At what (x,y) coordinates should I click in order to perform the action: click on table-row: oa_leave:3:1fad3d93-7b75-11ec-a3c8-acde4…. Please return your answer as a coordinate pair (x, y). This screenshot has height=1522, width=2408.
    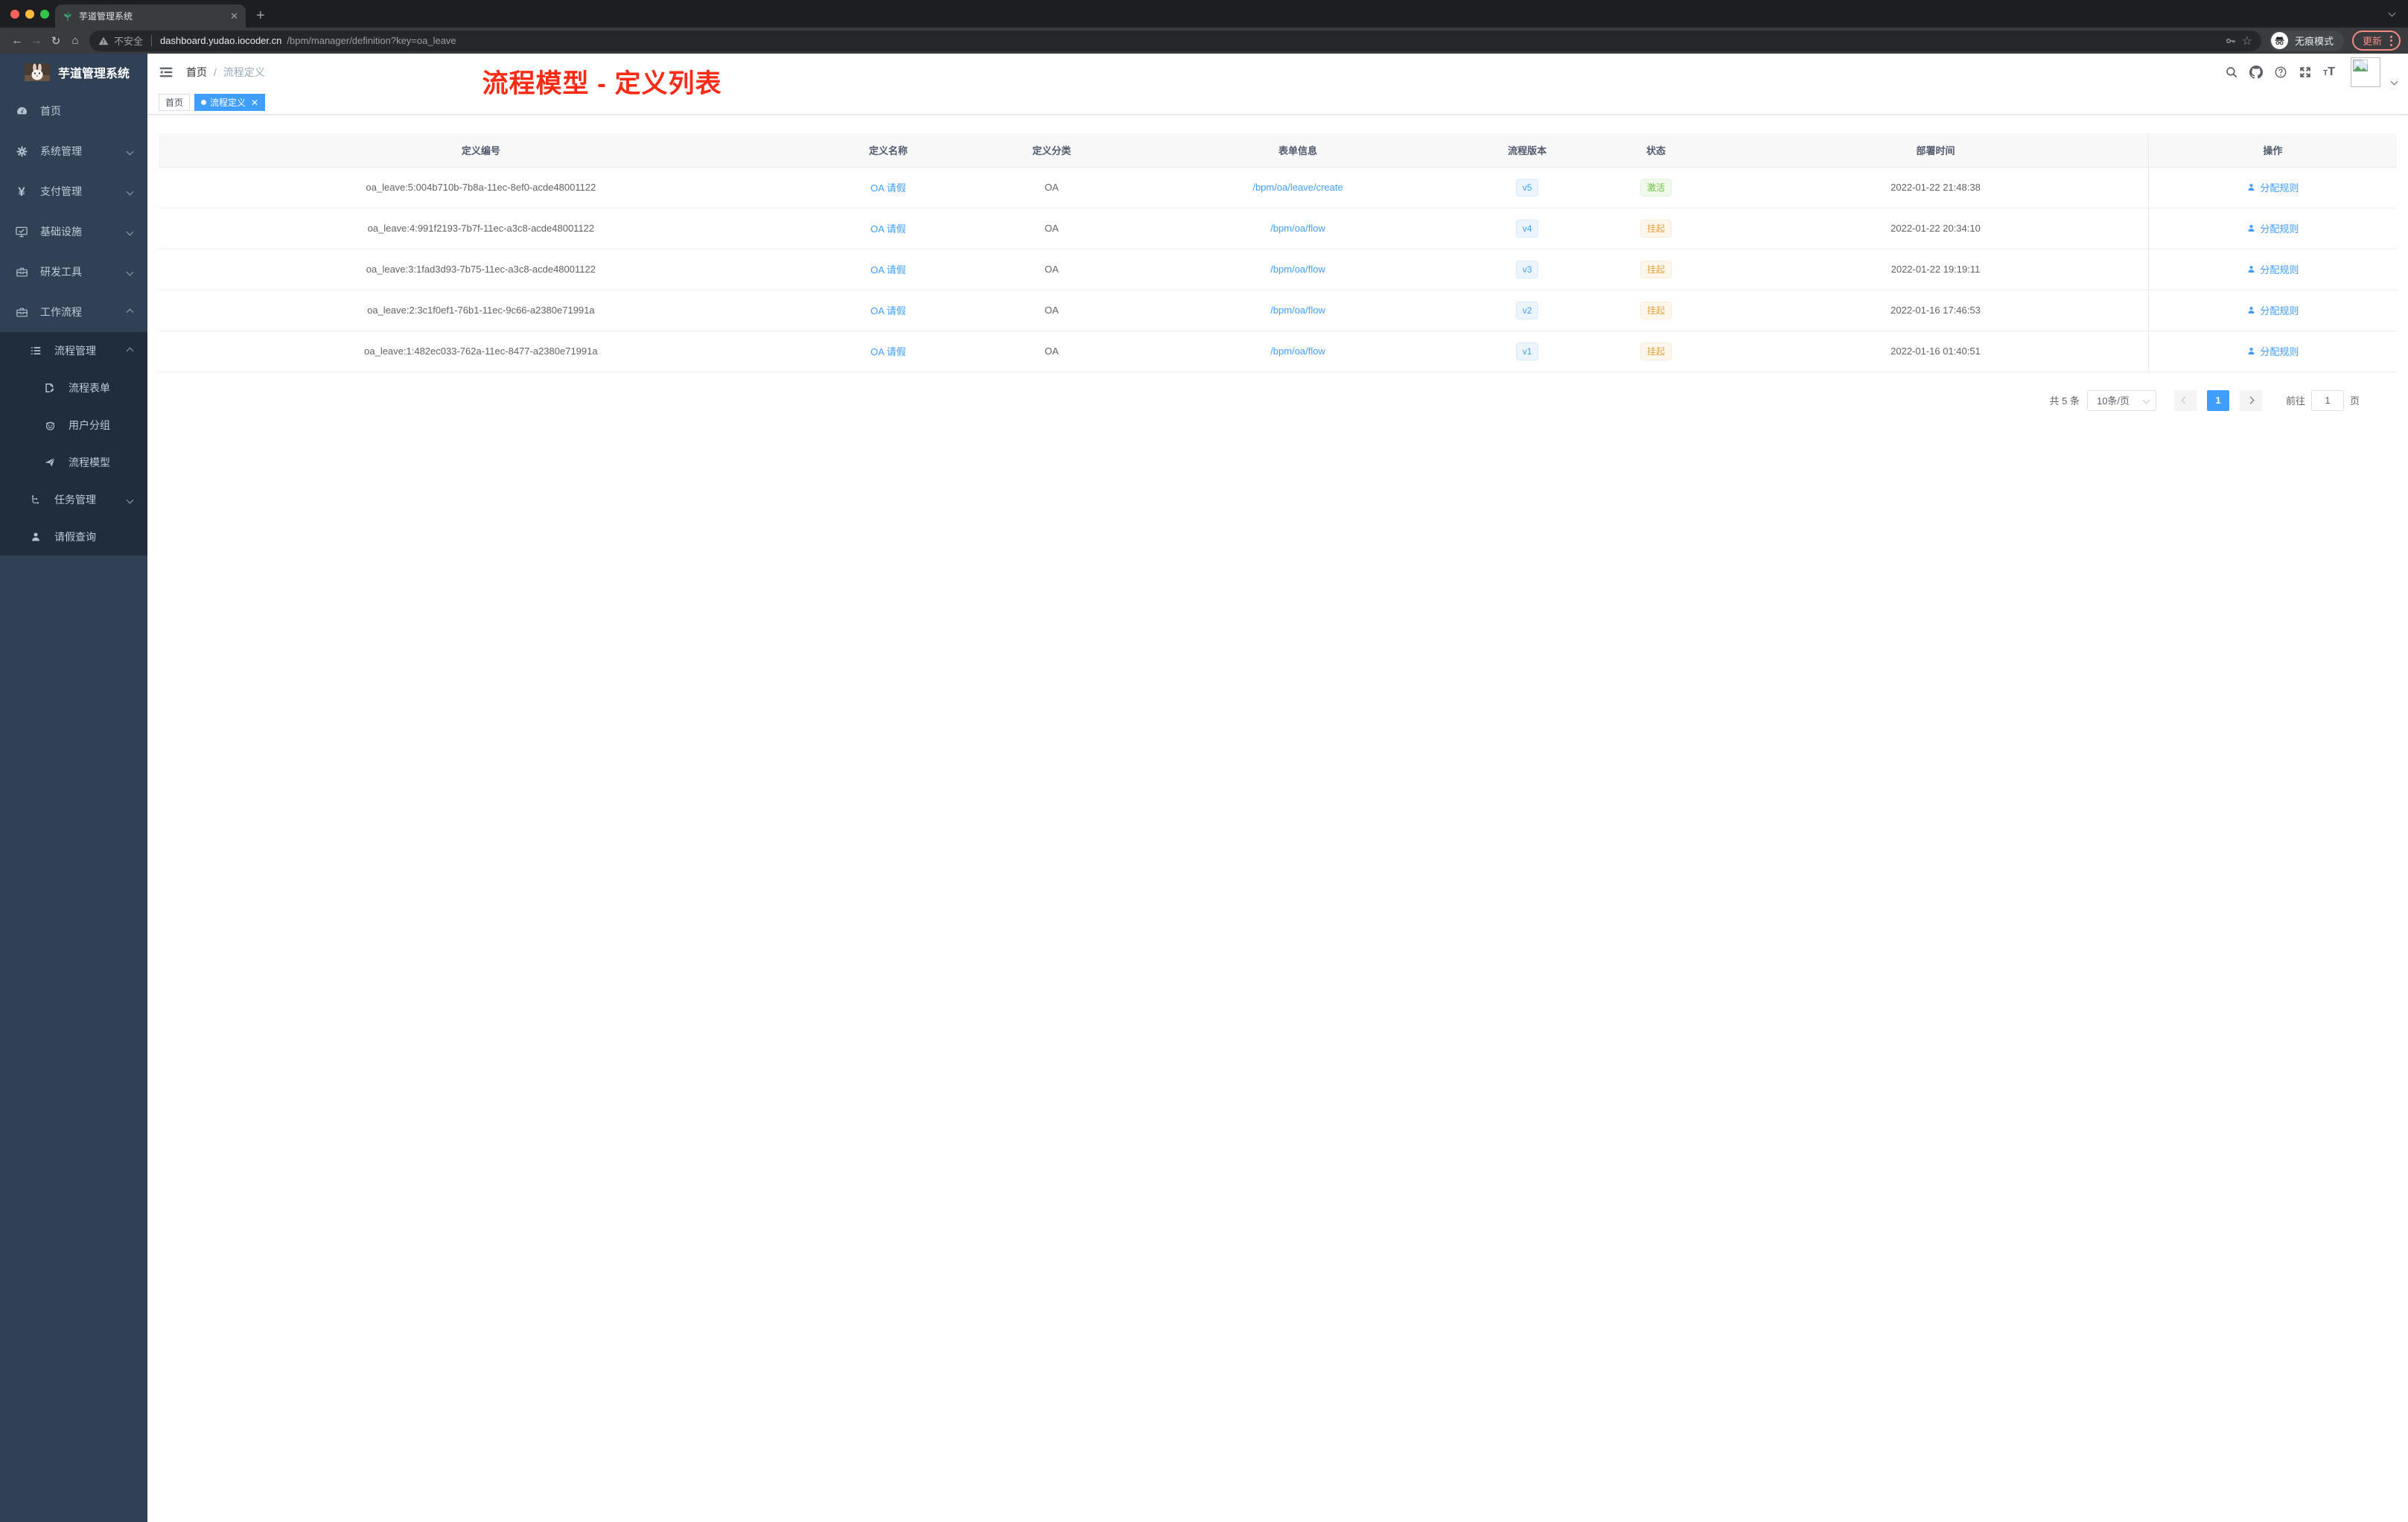
    Looking at the image, I should click on (1278, 269).